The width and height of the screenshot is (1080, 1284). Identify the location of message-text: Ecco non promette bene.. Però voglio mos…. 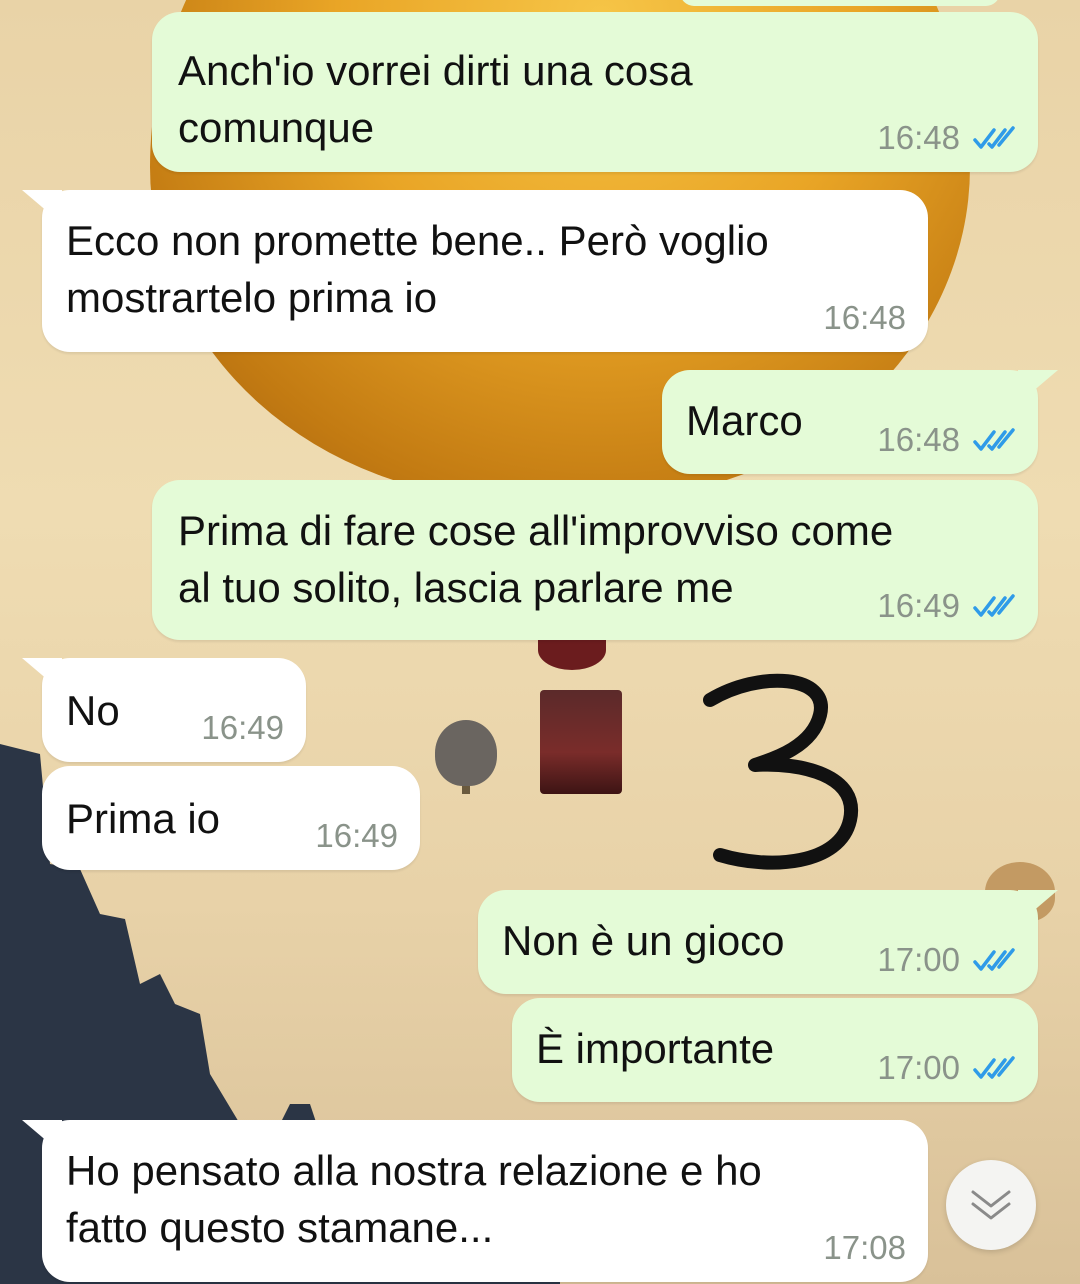
(417, 269).